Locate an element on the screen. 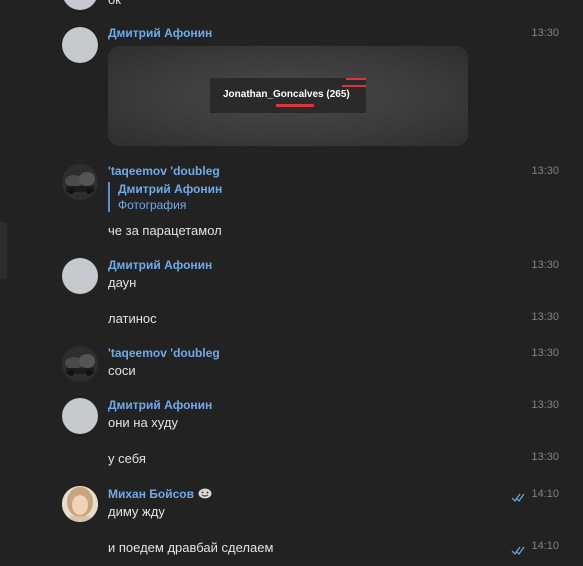  health-bar-bottom is located at coordinates (295, 105).